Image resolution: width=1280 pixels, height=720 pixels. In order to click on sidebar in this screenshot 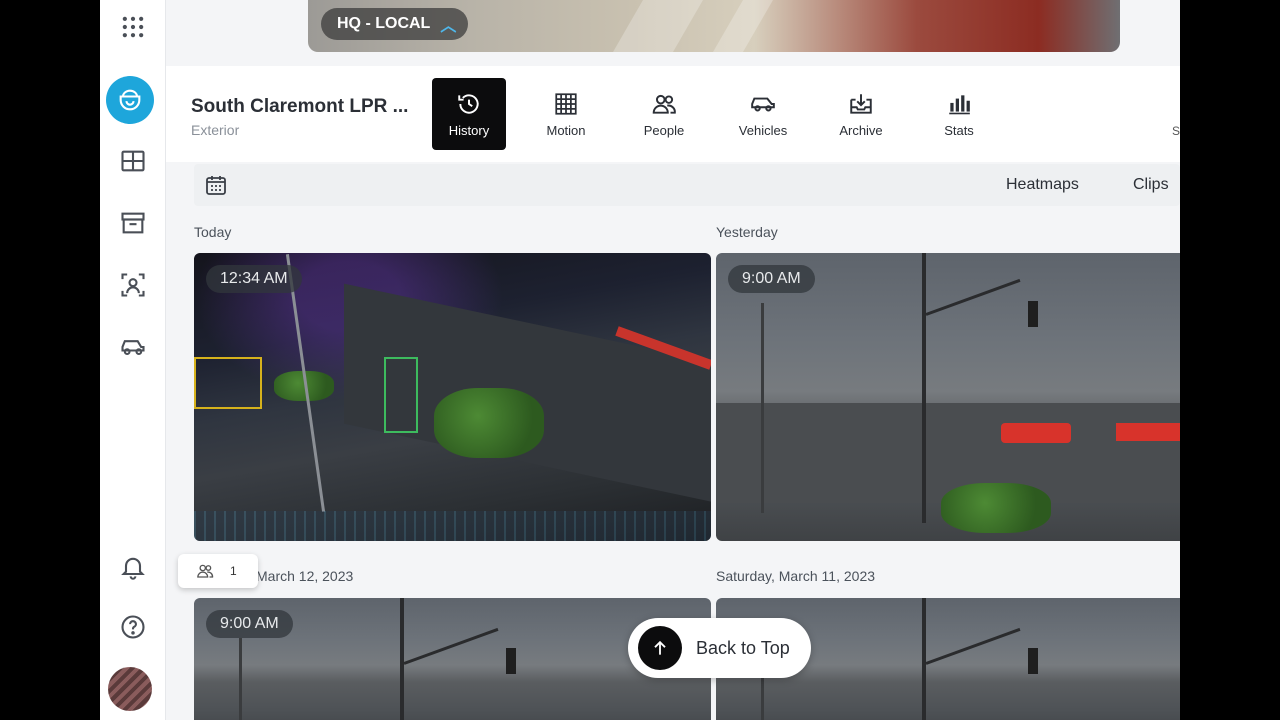, I will do `click(133, 360)`.